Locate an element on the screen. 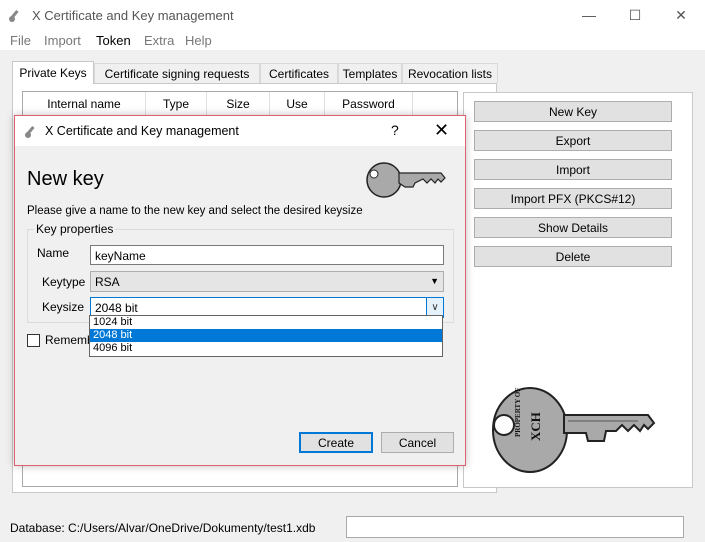 This screenshot has height=542, width=705. keysize-value: 2048 bit is located at coordinates (116, 308).